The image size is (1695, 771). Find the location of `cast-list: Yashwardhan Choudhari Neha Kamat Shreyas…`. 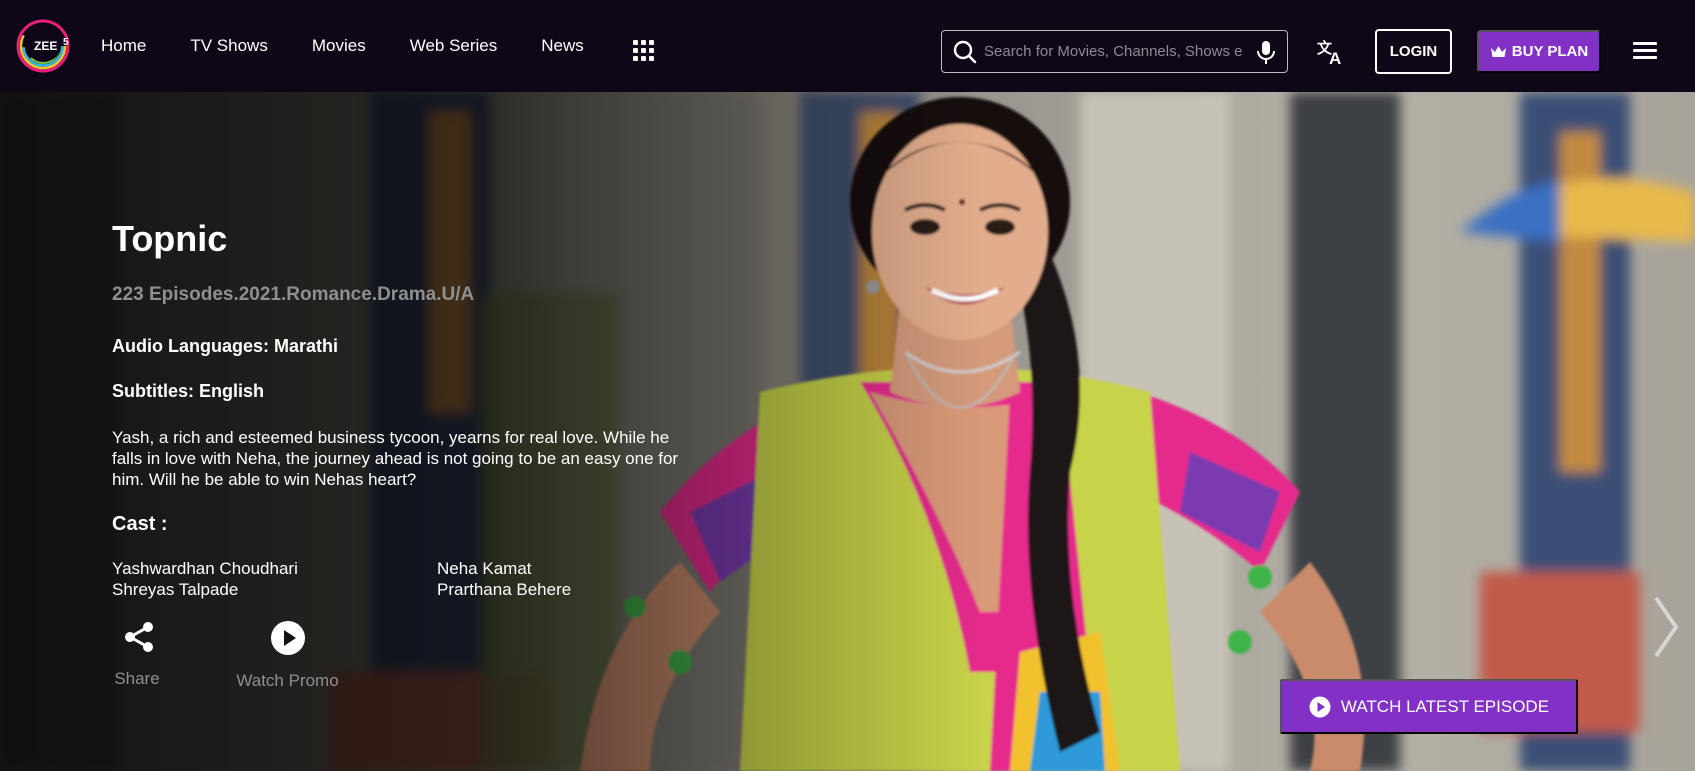

cast-list: Yashwardhan Choudhari Neha Kamat Shreyas… is located at coordinates (392, 579).